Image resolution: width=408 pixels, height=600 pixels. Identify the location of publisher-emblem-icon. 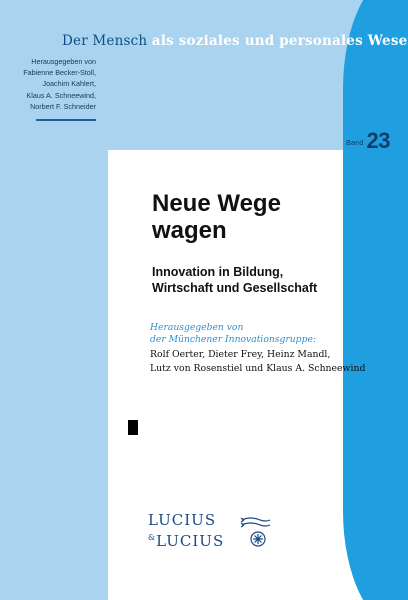
(255, 532).